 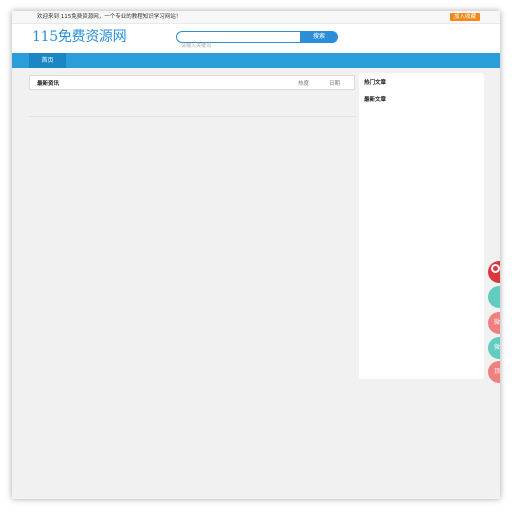 I want to click on site-logo: 115免费资源网, so click(x=79, y=36).